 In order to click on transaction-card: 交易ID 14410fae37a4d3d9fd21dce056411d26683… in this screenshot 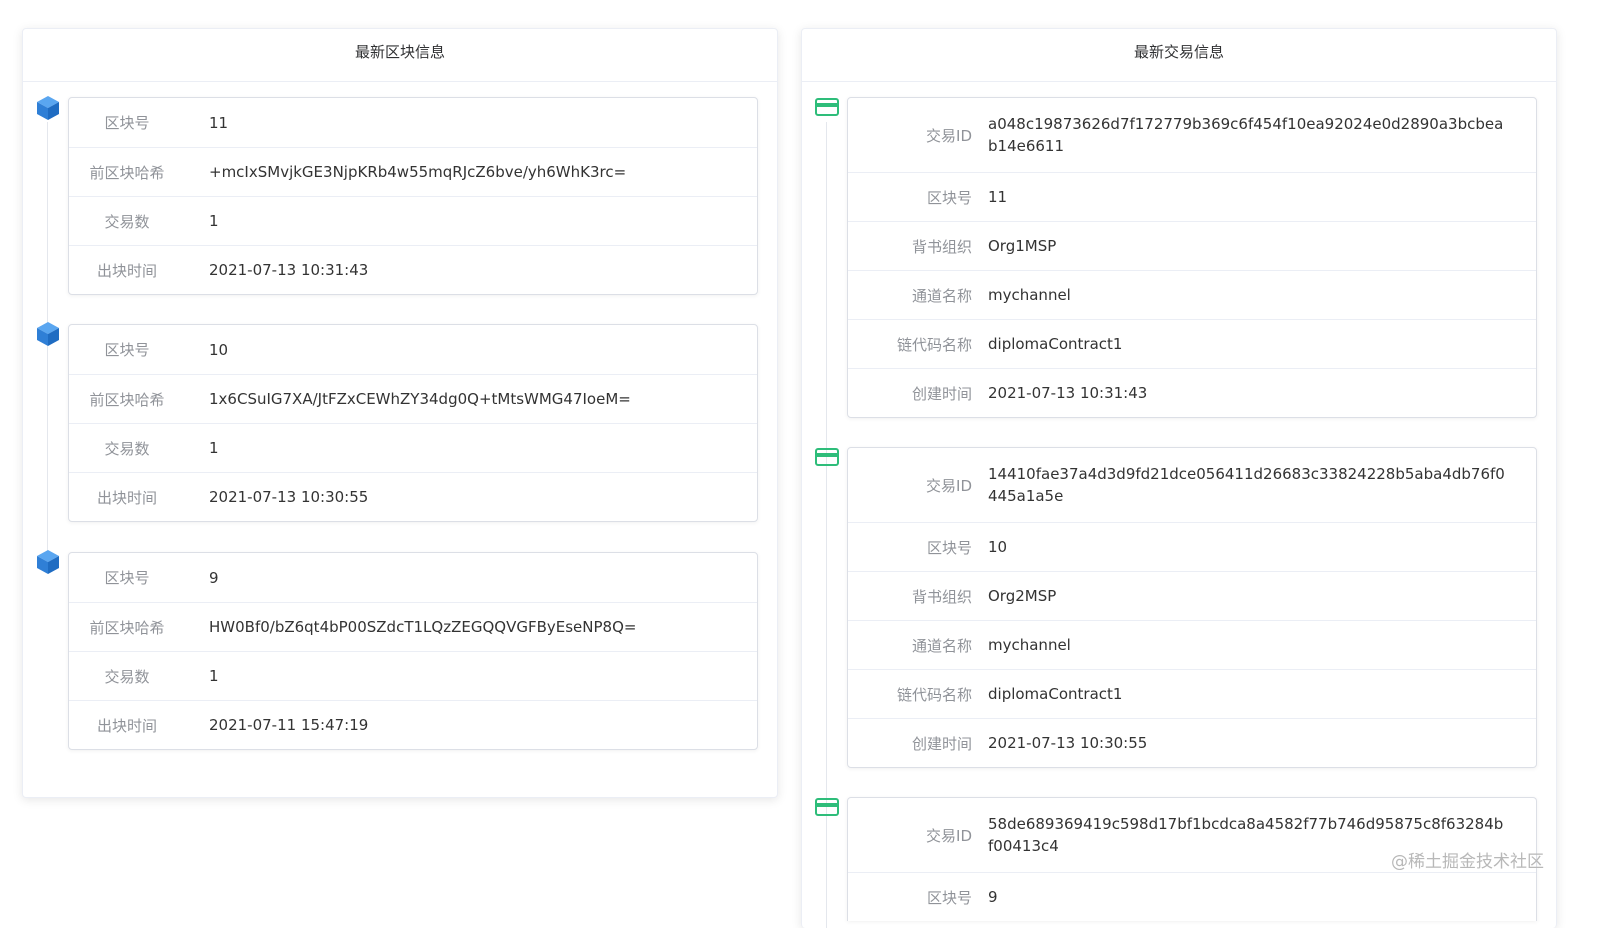, I will do `click(1192, 607)`.